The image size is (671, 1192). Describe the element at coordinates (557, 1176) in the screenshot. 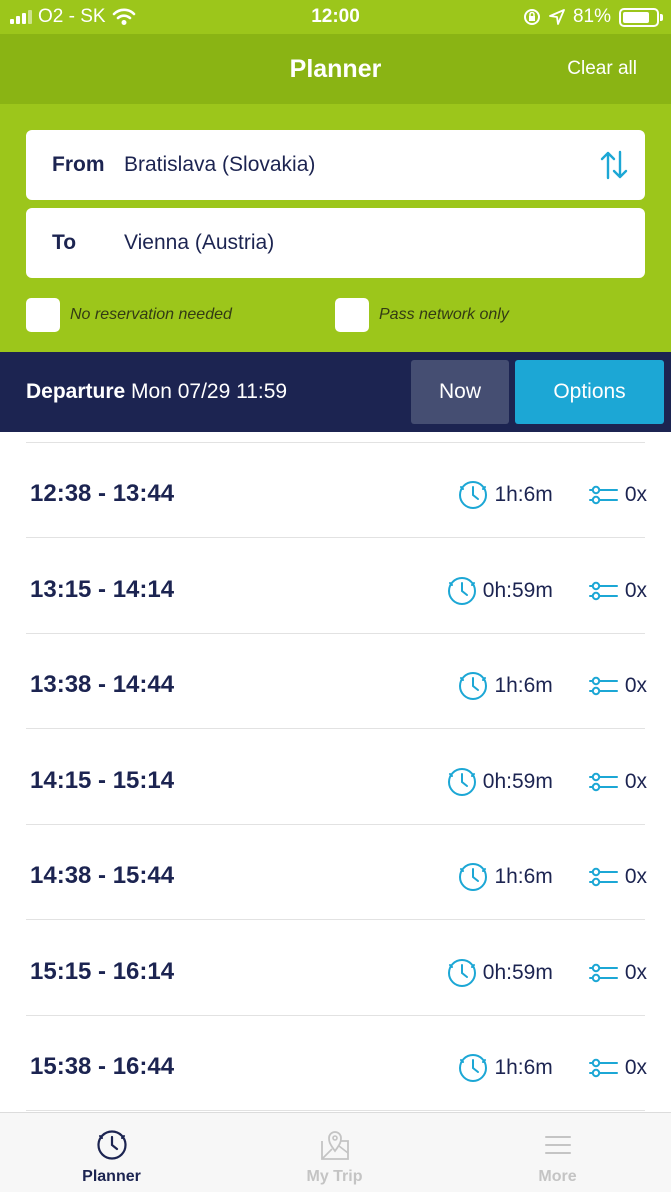

I see `tab-label: More` at that location.